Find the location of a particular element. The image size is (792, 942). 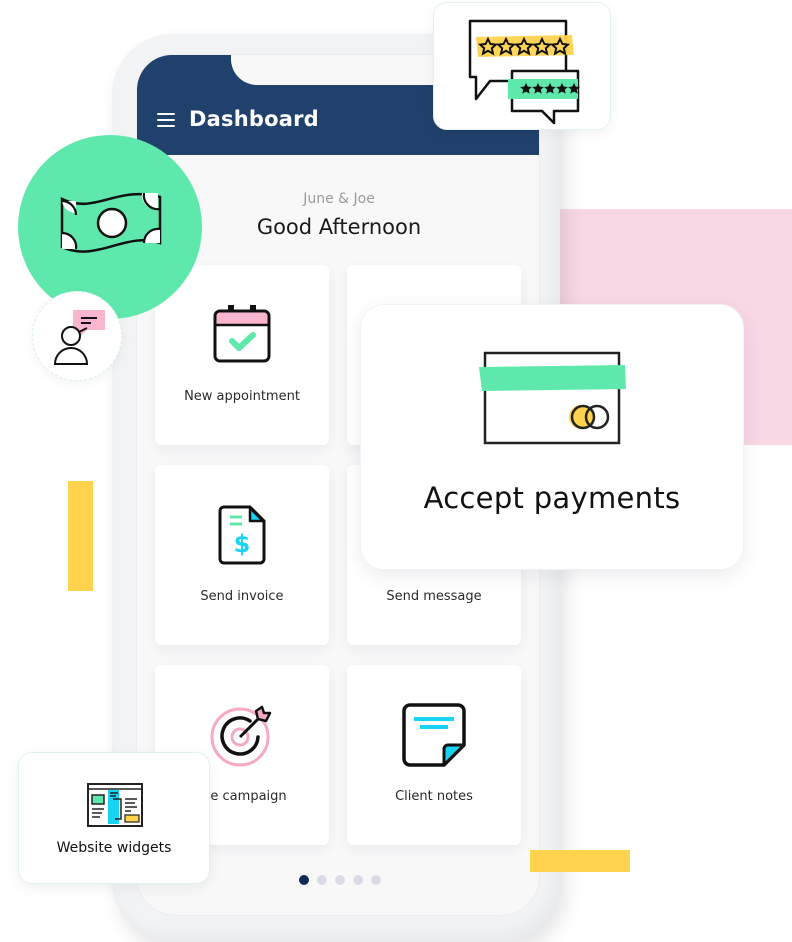

reviews-card is located at coordinates (522, 66).